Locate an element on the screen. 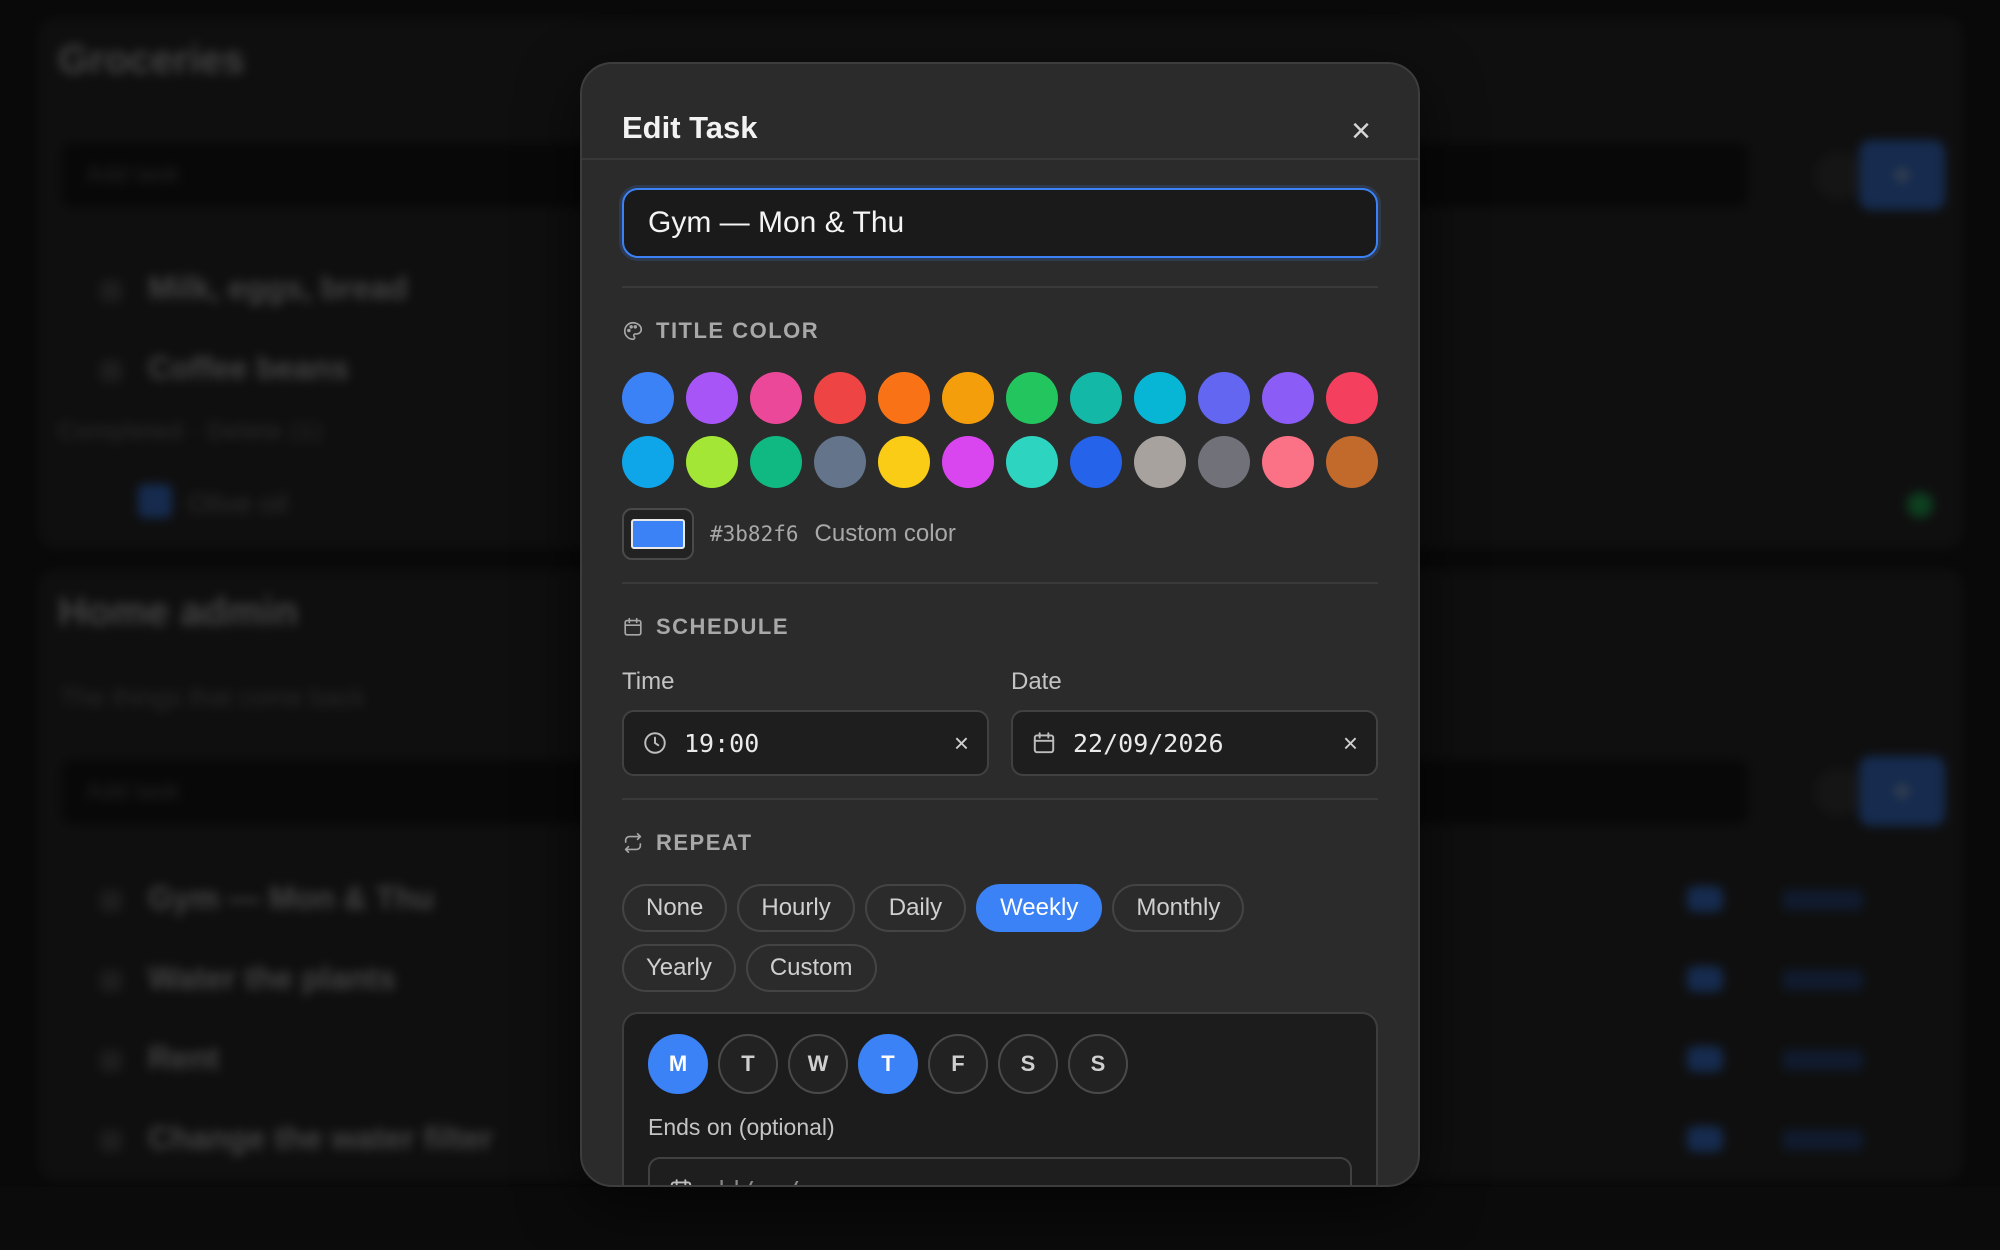  weekday-selector: MTWTFSS is located at coordinates (1000, 1064).